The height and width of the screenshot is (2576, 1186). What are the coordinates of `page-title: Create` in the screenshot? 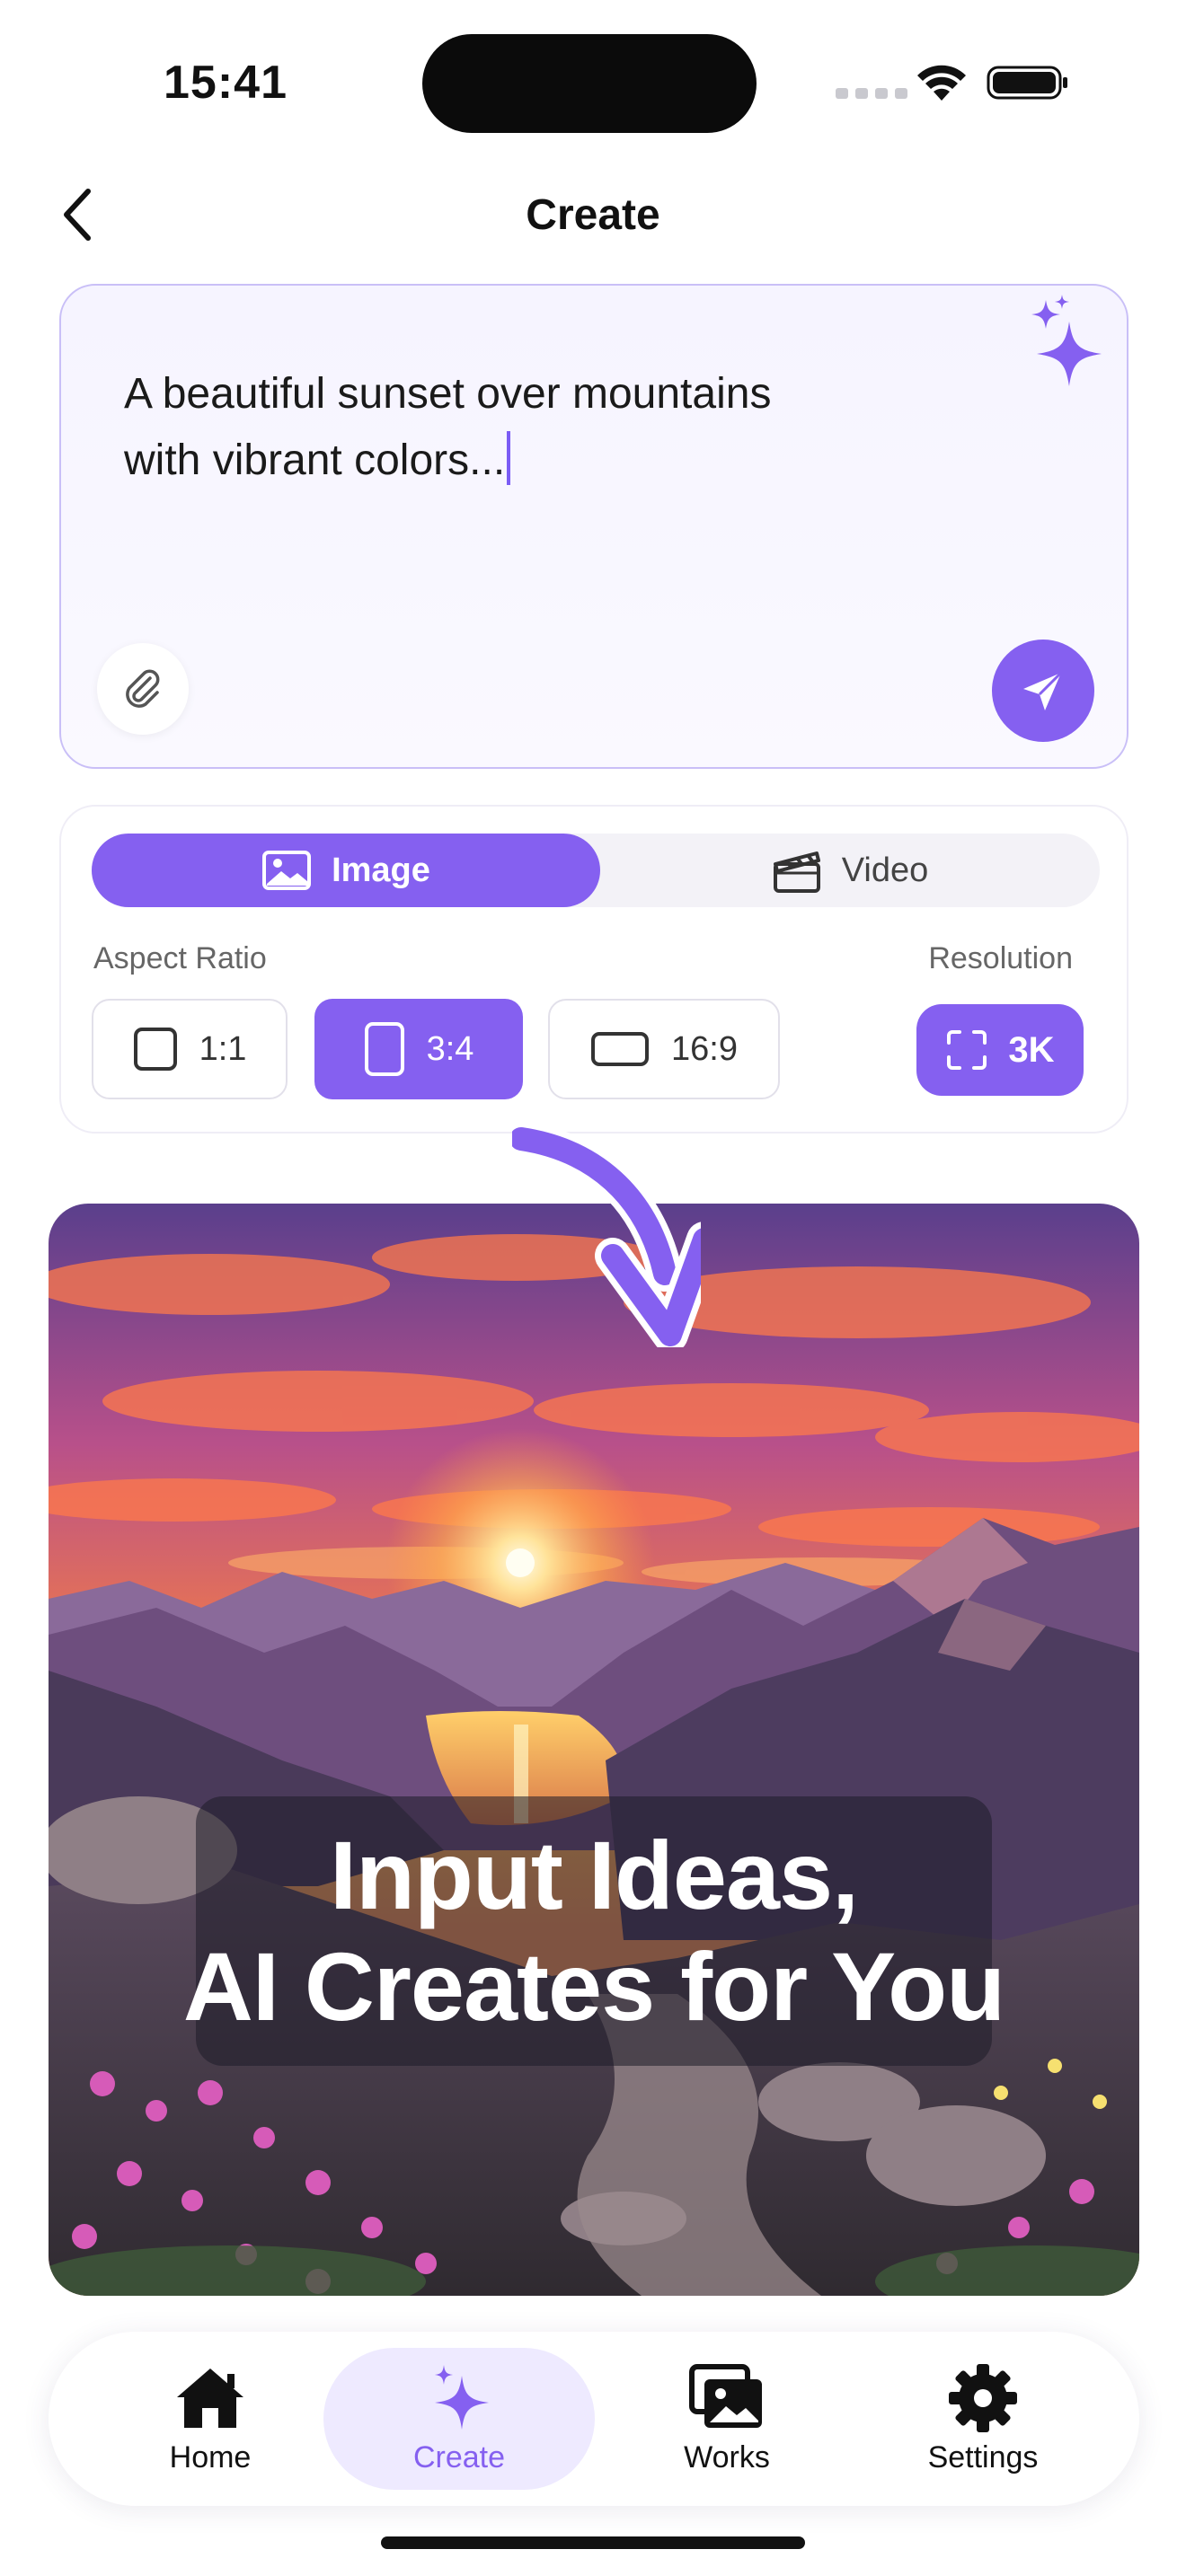 It's located at (593, 215).